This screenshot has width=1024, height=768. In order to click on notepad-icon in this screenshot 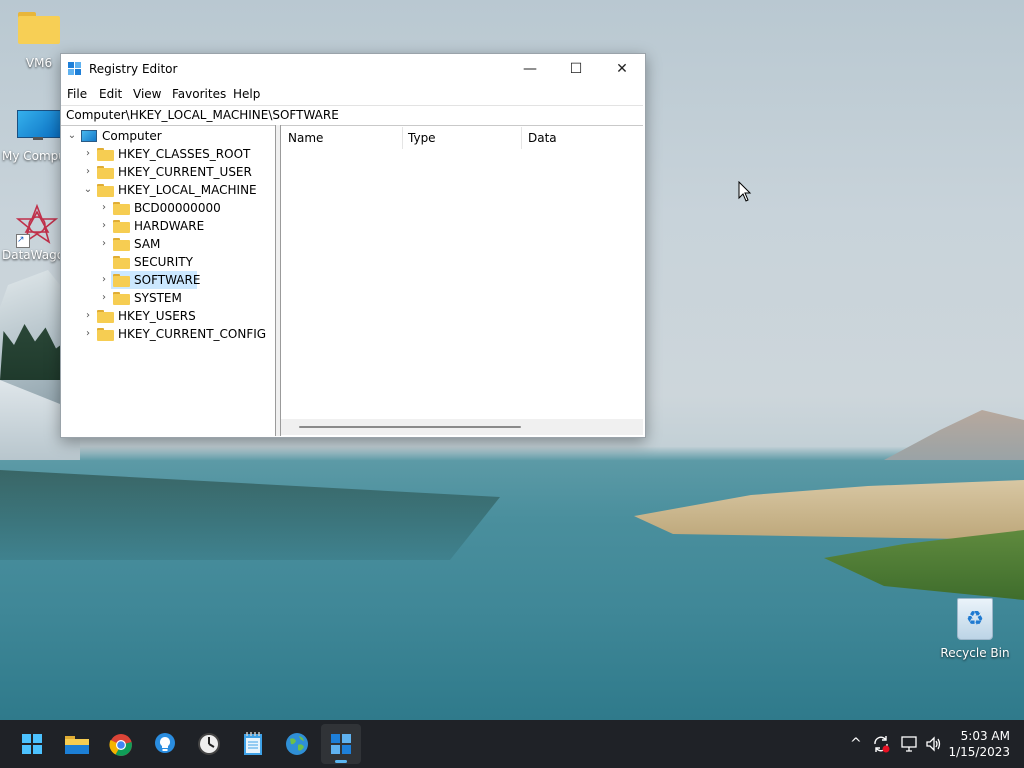, I will do `click(253, 743)`.